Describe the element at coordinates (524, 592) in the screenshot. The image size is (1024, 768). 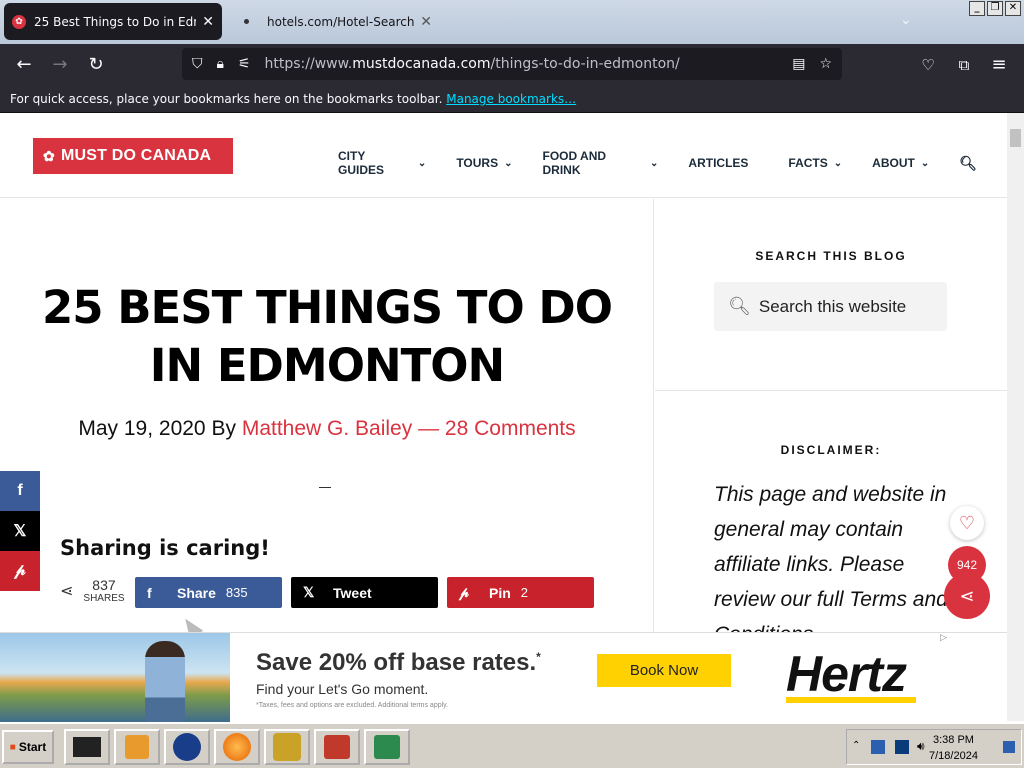
I see `button-count: 2` at that location.